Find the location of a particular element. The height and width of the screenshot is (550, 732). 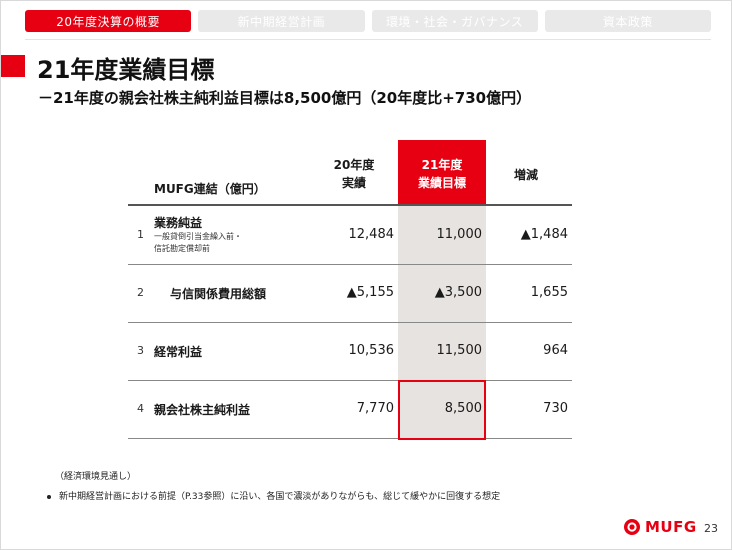

fy21-column-header: 21年度 業績目標 is located at coordinates (441, 174).